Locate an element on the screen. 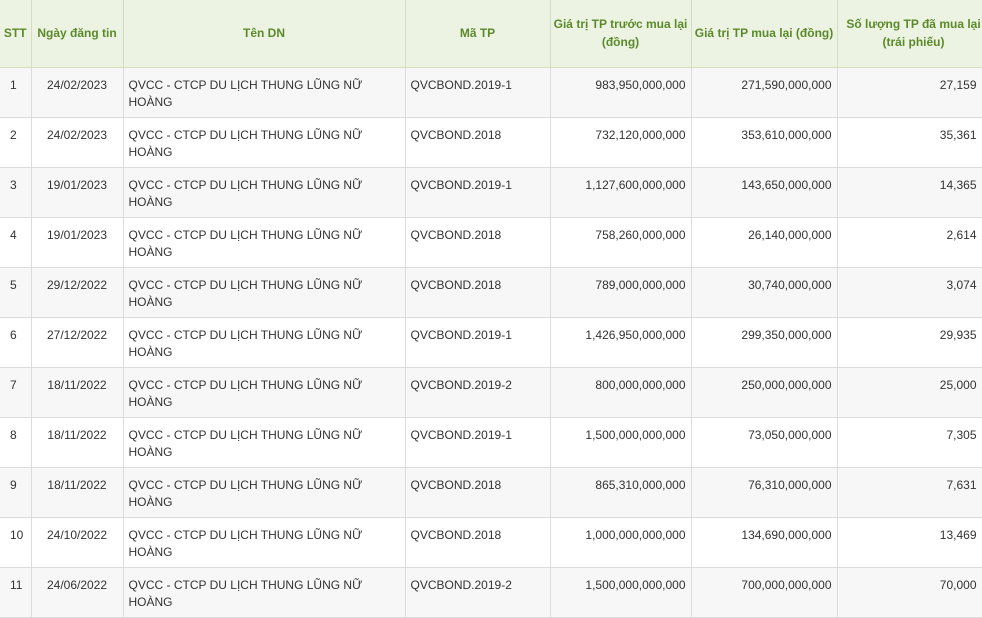 This screenshot has height=618, width=982. column-header-quantity: Số lượng TP đã mua lại (trái phiếu) is located at coordinates (909, 34).